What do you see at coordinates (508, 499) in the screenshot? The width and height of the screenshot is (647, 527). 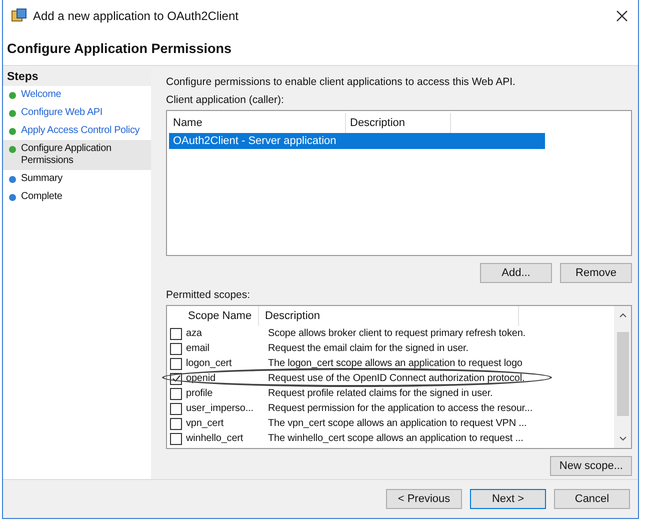 I see `wizard-button: Next >` at bounding box center [508, 499].